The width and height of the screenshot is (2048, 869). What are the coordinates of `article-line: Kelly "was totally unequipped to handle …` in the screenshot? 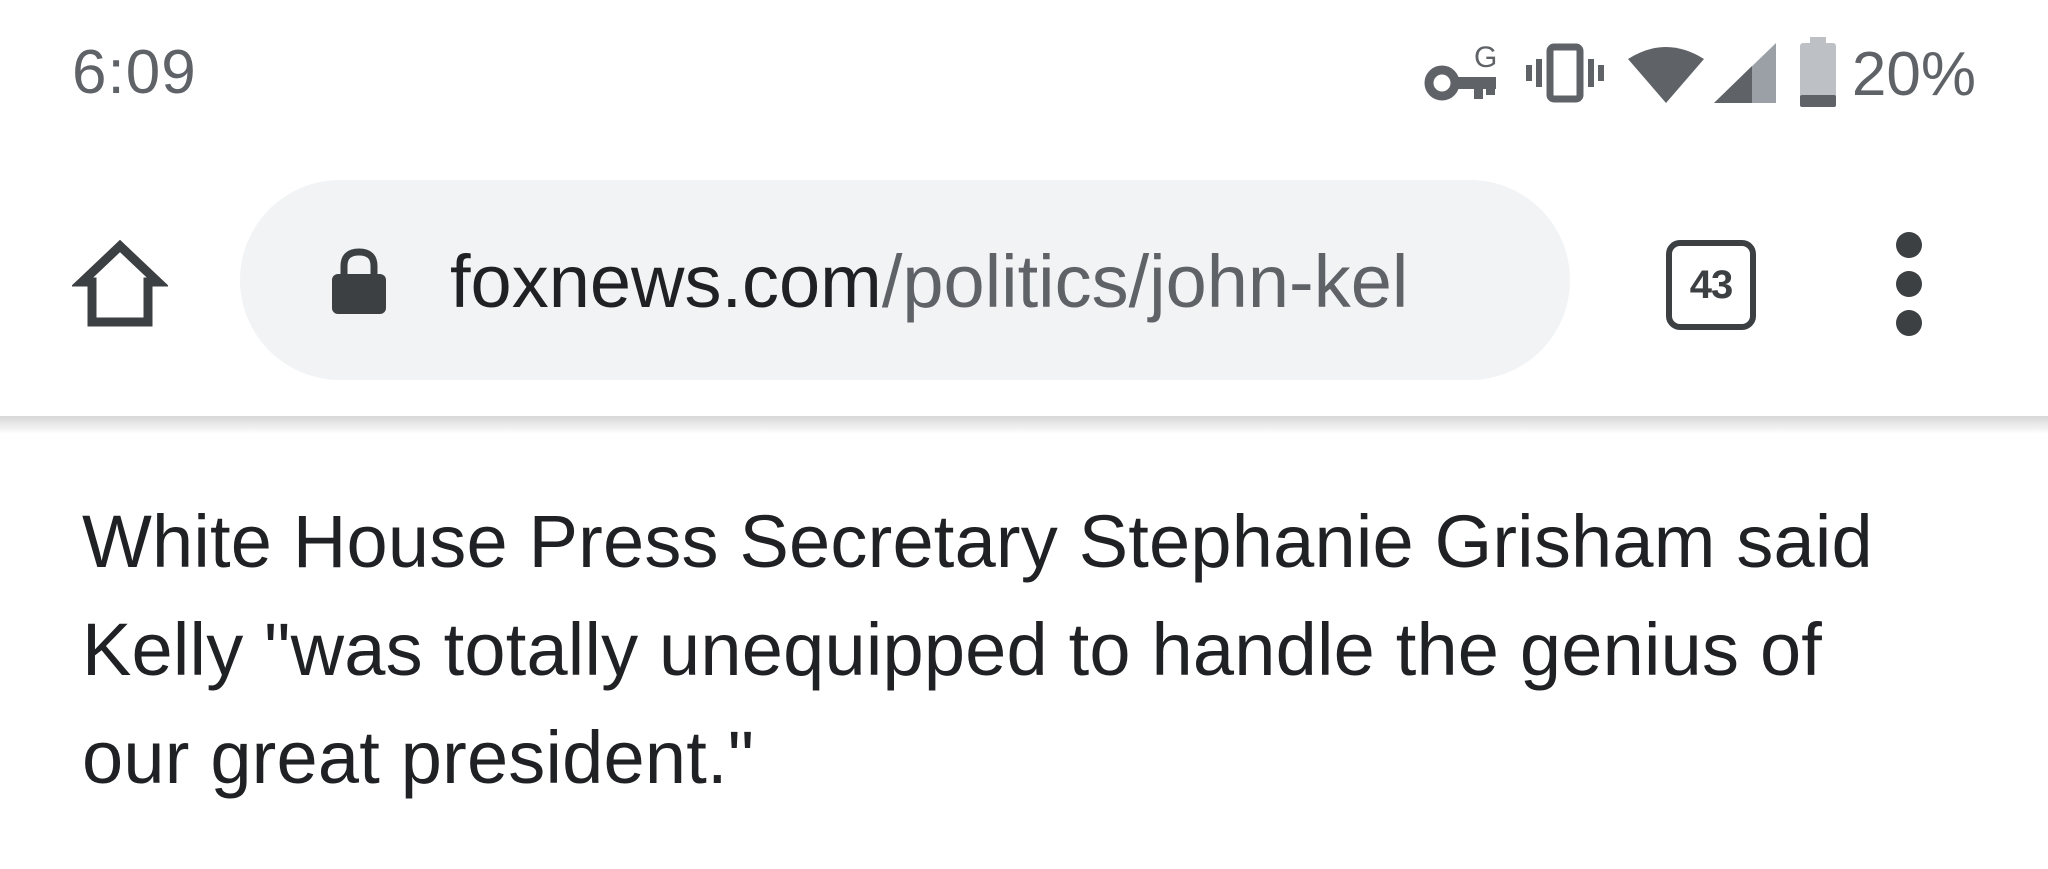 It's located at (952, 649).